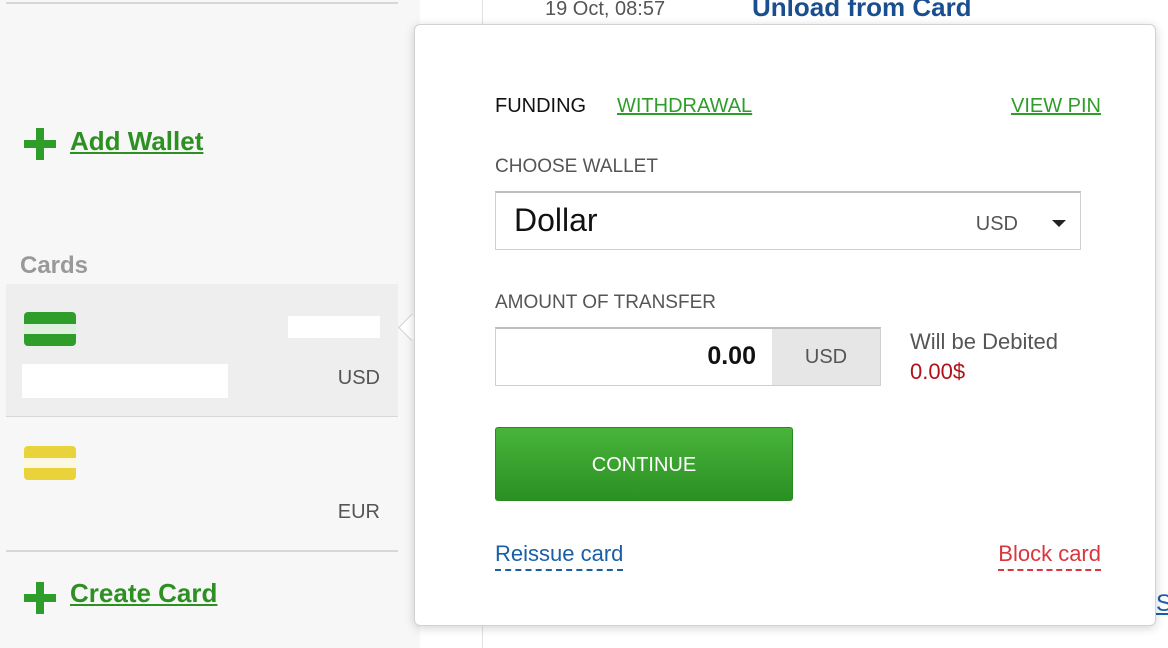 The image size is (1168, 648). Describe the element at coordinates (202, 3) in the screenshot. I see `top-divider` at that location.